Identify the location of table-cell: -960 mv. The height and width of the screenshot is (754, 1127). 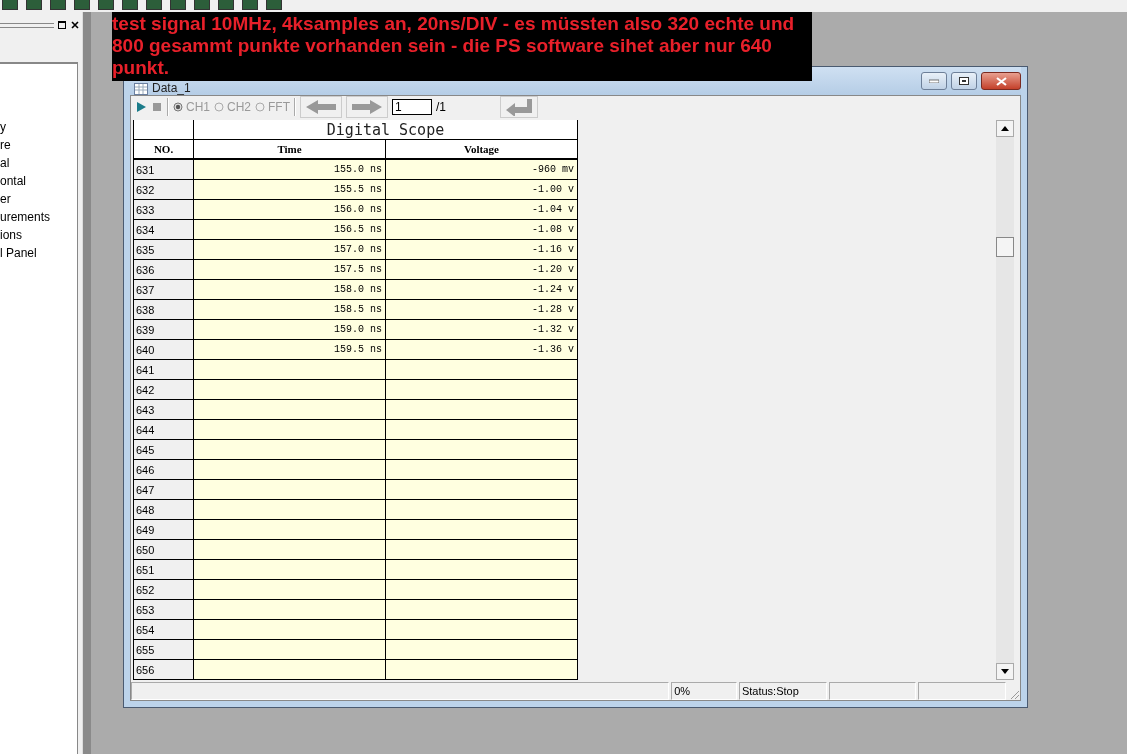
(482, 170).